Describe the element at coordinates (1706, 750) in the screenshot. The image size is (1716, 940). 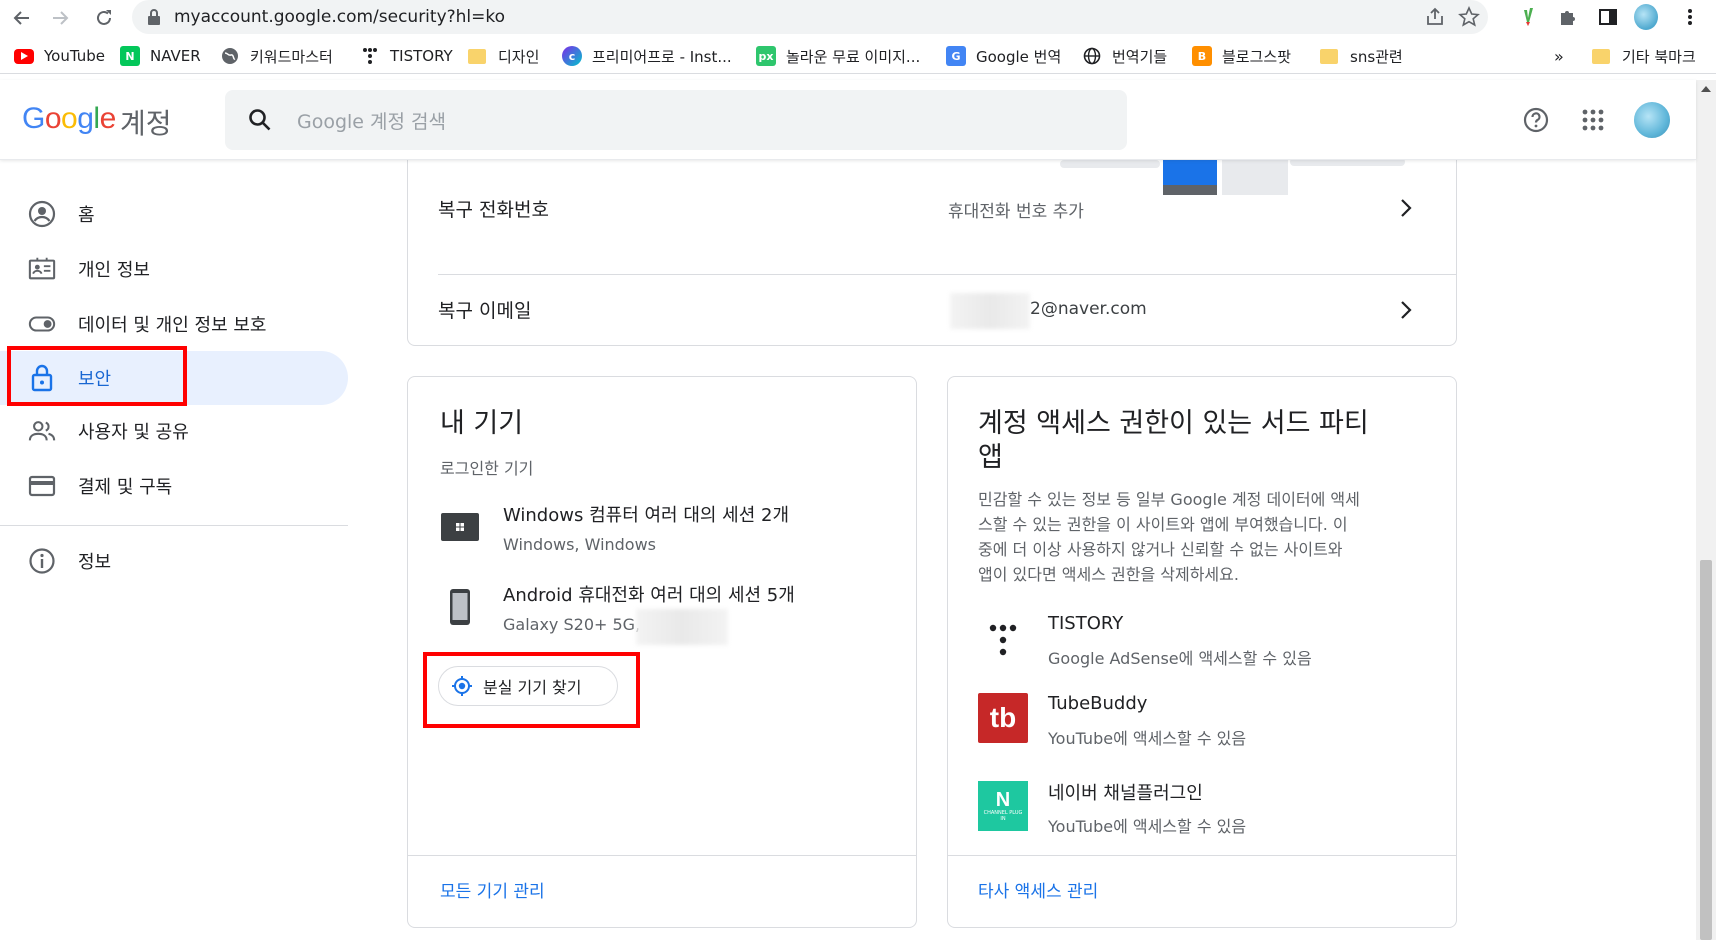
I see `scrollbar-thumb` at that location.